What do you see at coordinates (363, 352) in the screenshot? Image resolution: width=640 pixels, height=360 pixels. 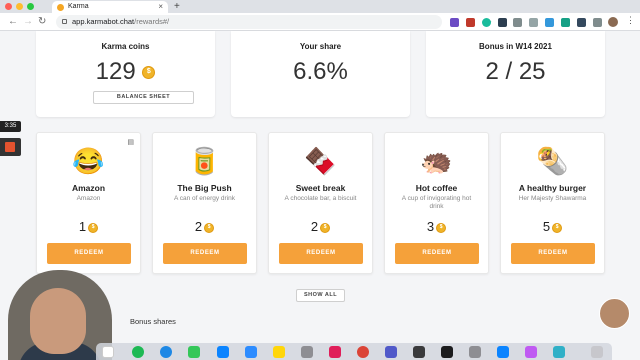 I see `chrome-app-icon` at bounding box center [363, 352].